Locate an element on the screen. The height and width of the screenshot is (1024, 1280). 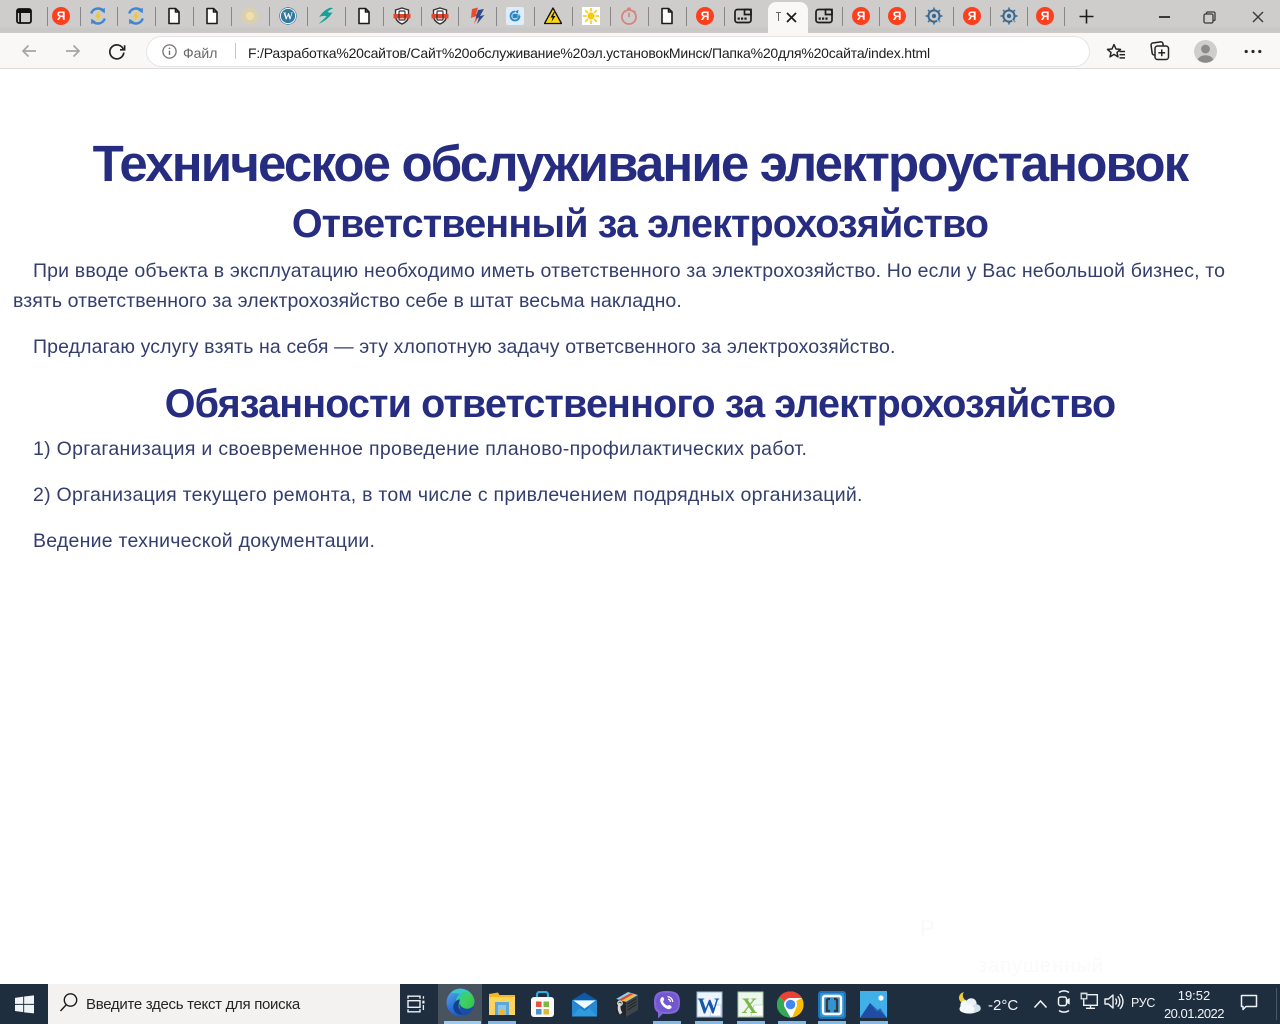
svg-text: W is located at coordinates (709, 1005).